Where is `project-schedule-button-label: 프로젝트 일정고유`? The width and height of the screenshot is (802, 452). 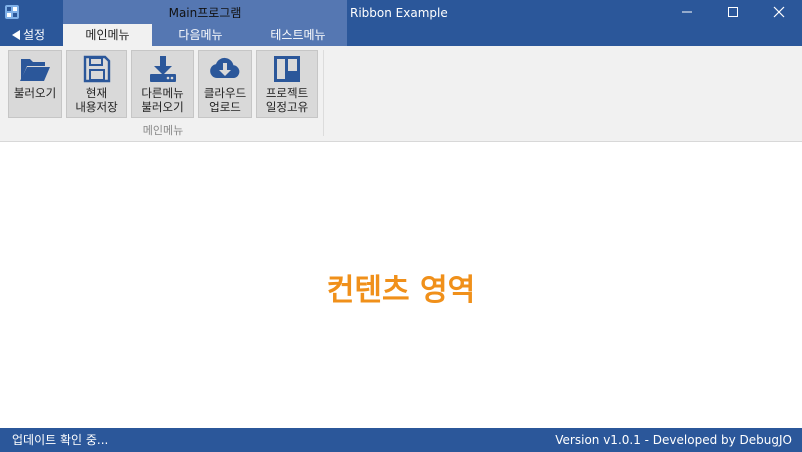 project-schedule-button-label: 프로젝트 일정고유 is located at coordinates (287, 100).